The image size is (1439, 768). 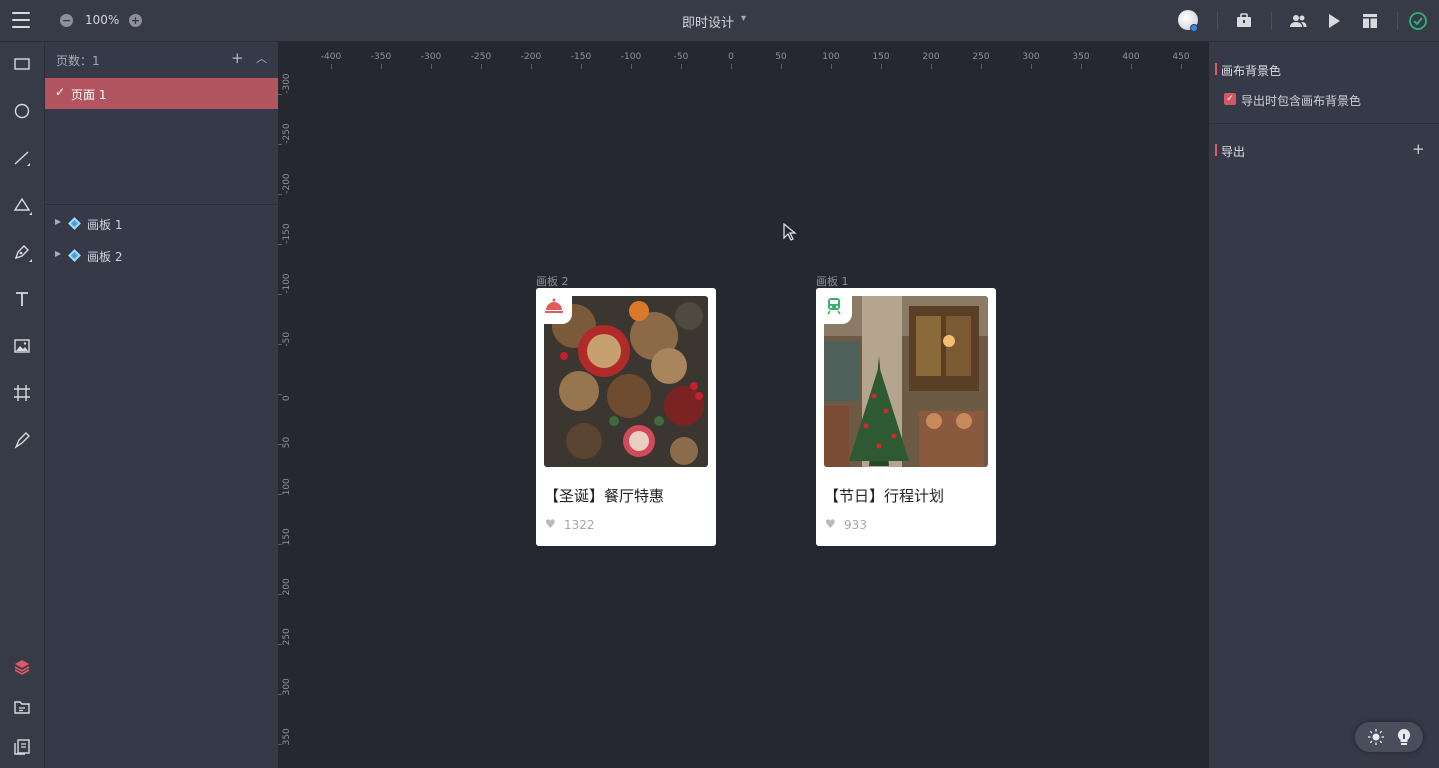 I want to click on artboard-card: 【圣诞】餐厅特惠 ♥ 1322, so click(x=626, y=417).